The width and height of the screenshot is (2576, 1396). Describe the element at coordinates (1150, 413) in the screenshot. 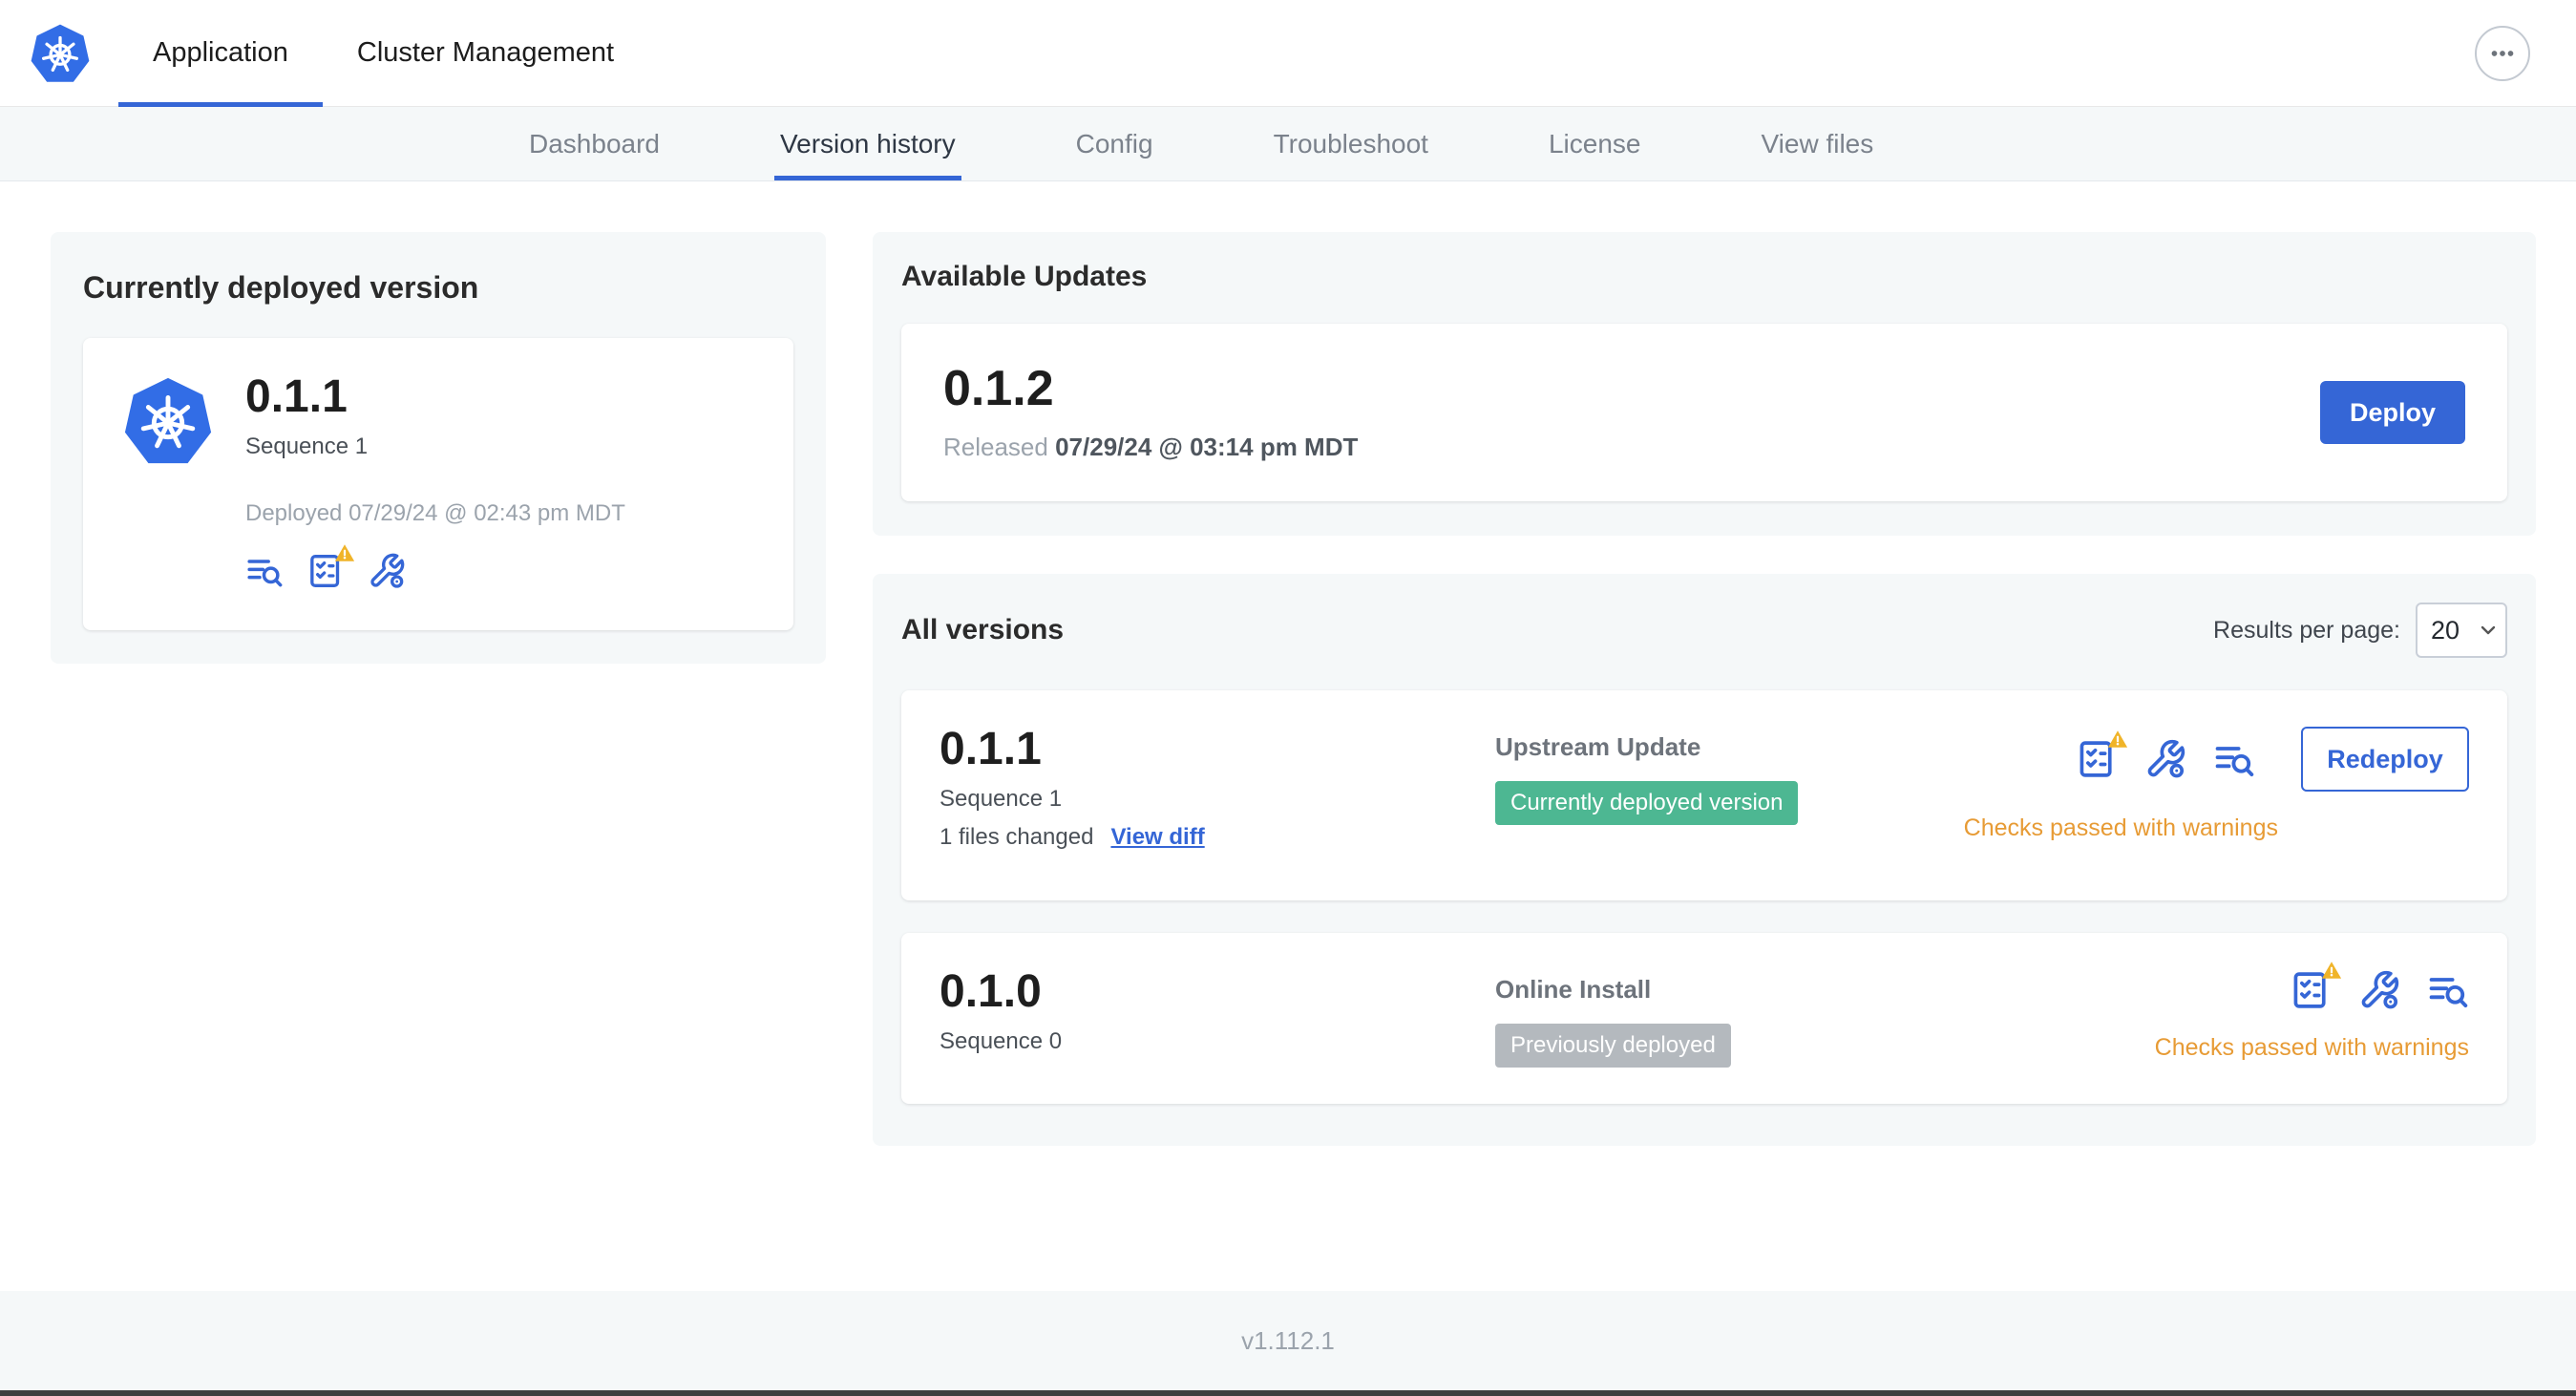

I see `update-details: 0.1.2 Released 07/29/24 @ 03:14 pm MDT` at that location.